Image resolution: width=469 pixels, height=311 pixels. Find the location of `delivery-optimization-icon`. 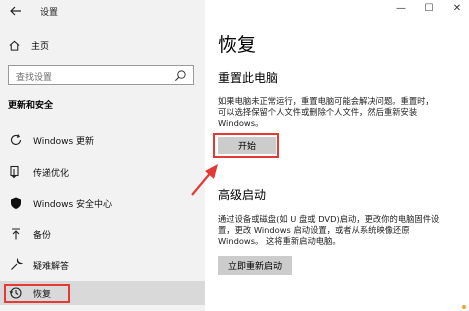

delivery-optimization-icon is located at coordinates (14, 172).